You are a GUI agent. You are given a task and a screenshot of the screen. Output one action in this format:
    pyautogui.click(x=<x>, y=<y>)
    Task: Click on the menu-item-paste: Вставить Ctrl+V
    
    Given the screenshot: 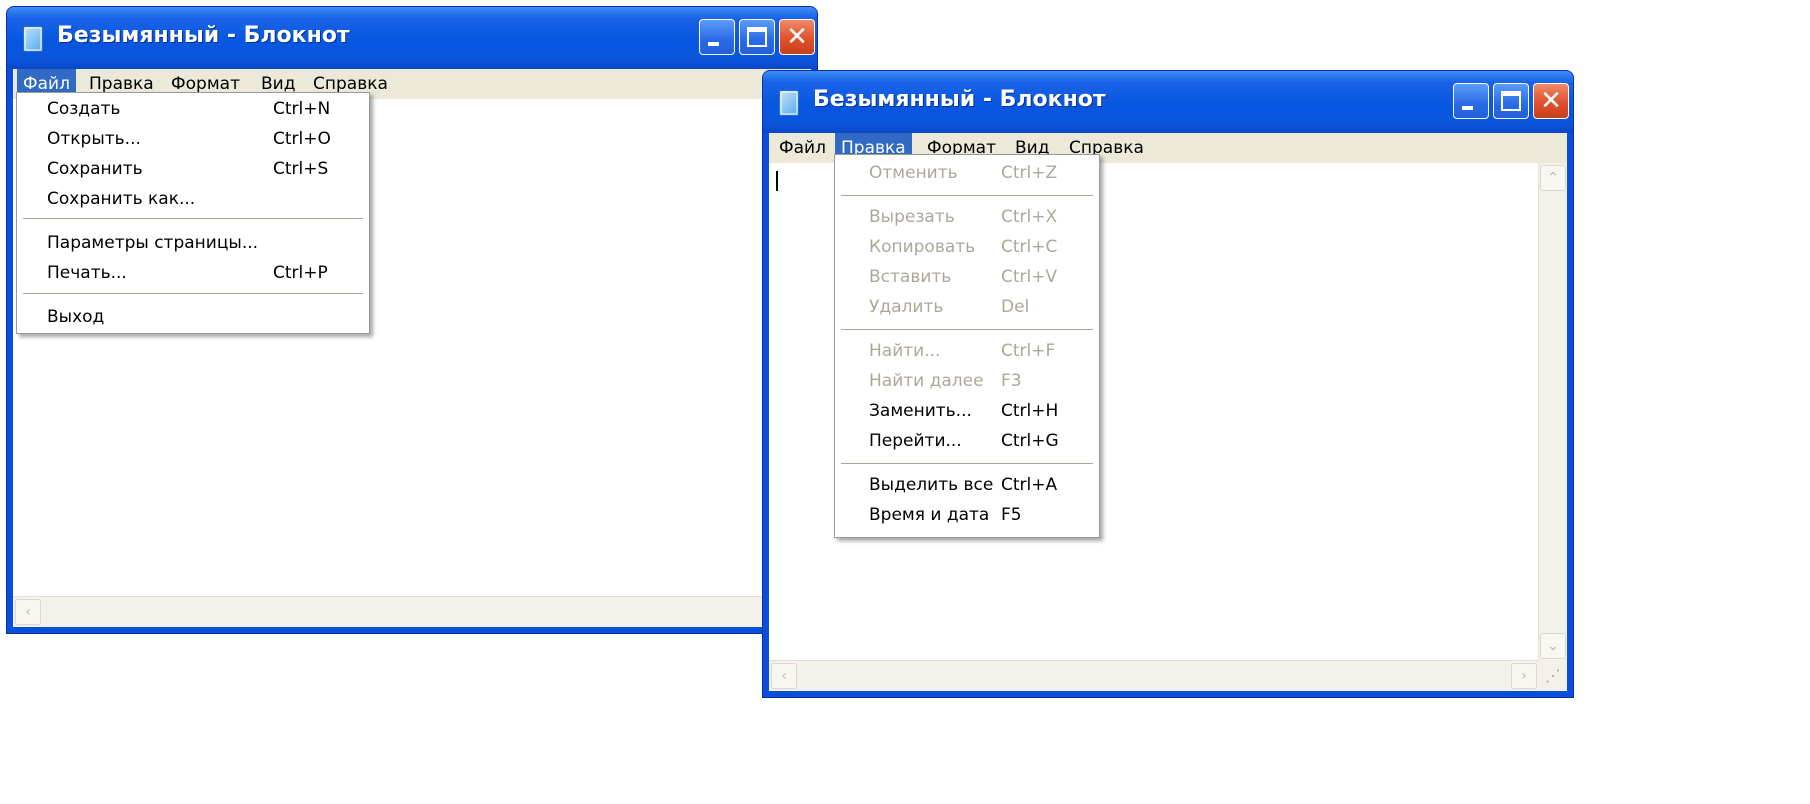 What is the action you would take?
    pyautogui.click(x=967, y=278)
    